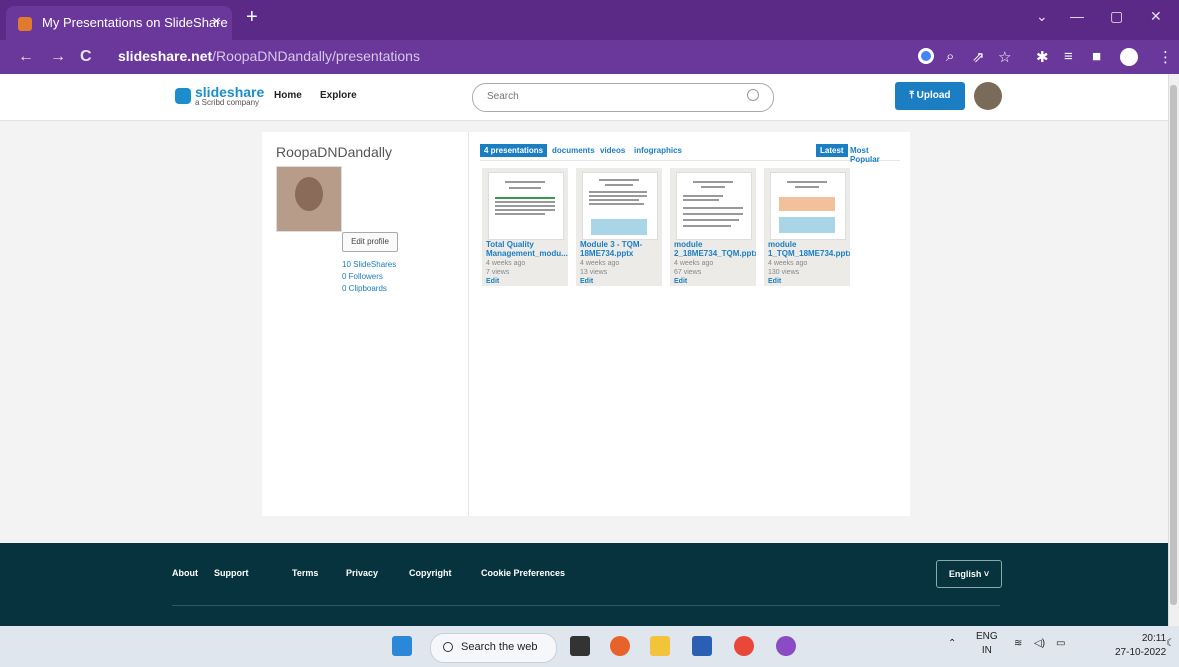  What do you see at coordinates (987, 644) in the screenshot?
I see `language-indicator: ENG IN` at bounding box center [987, 644].